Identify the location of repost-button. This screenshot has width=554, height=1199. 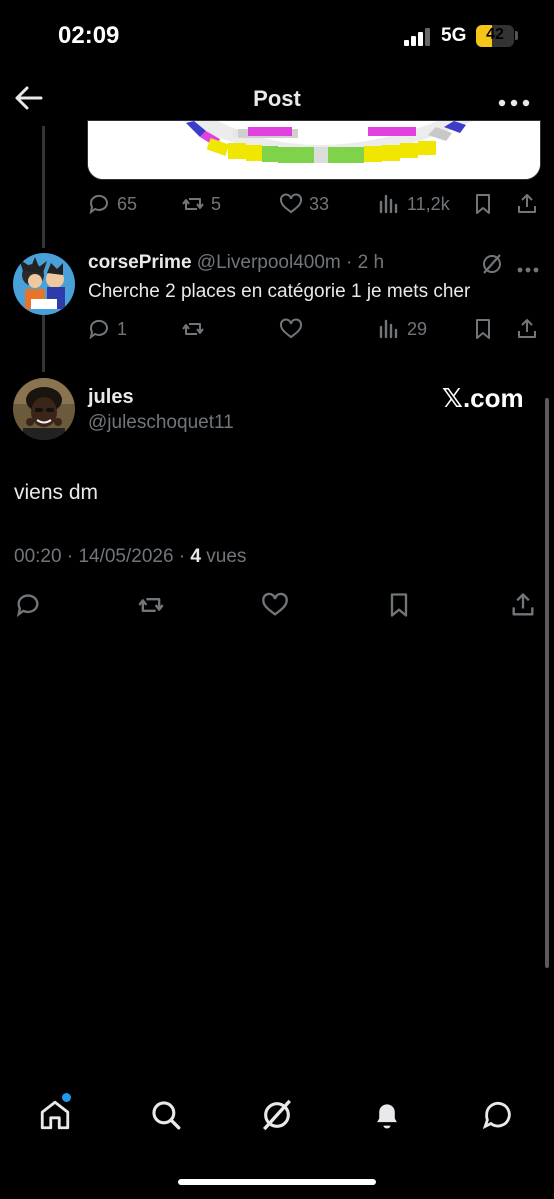
(193, 329).